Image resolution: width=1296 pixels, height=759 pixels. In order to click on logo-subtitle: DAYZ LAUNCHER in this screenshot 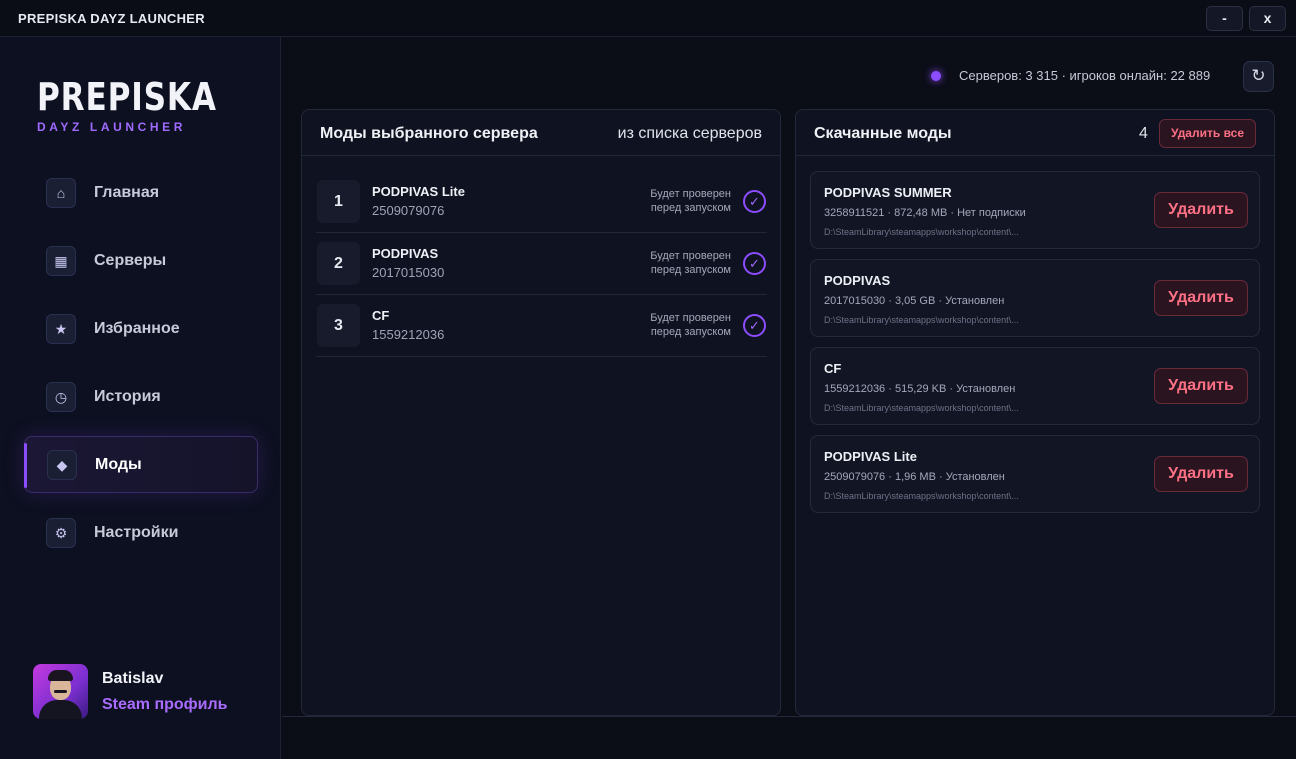, I will do `click(112, 127)`.